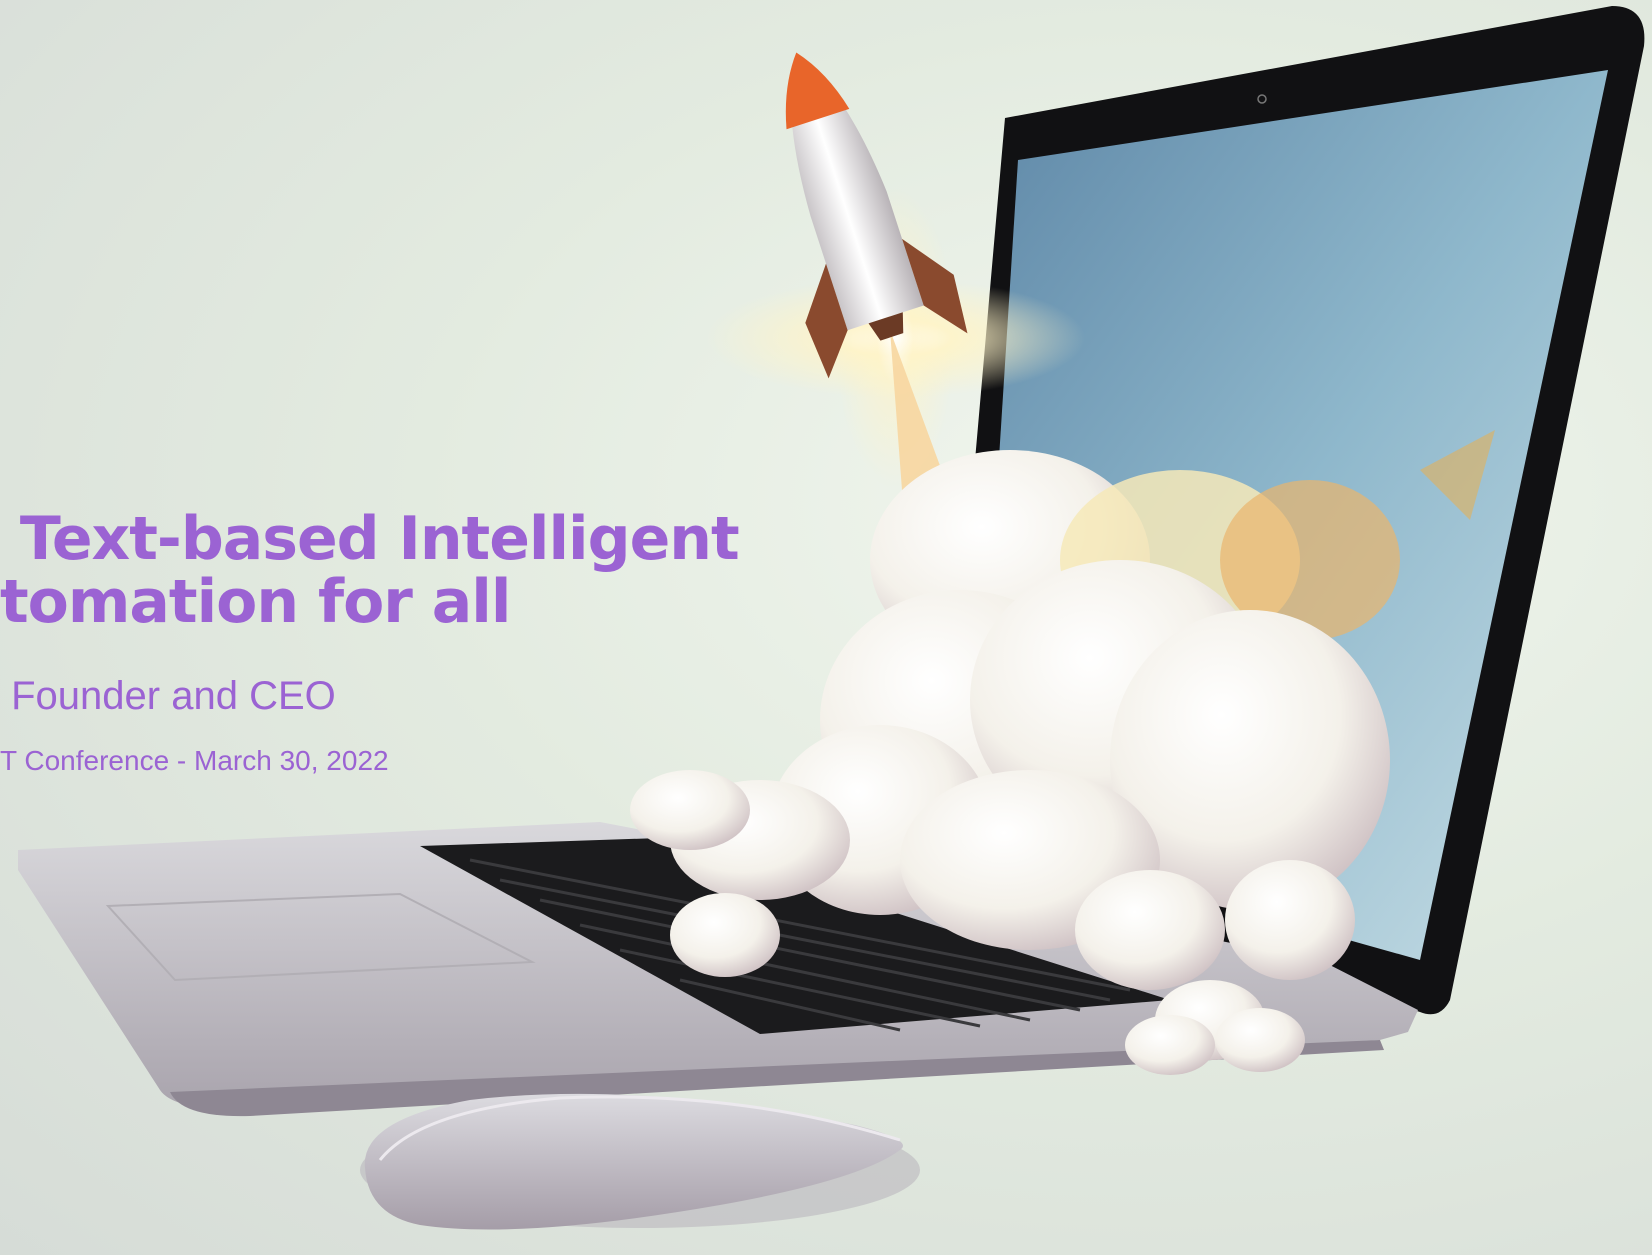  I want to click on mouse, so click(640, 1161).